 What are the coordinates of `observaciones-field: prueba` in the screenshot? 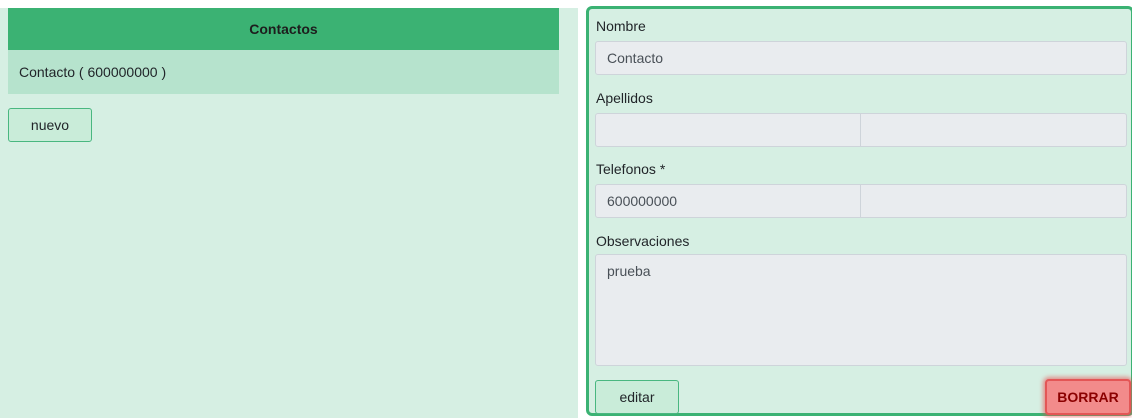 It's located at (861, 310).